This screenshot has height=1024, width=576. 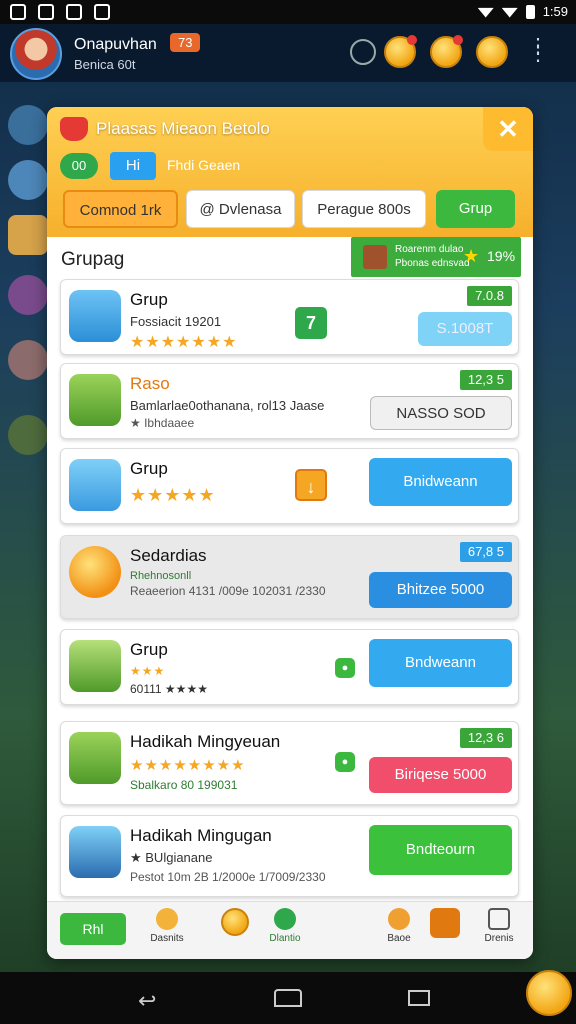 I want to click on inventory-icon, so click(x=28, y=235).